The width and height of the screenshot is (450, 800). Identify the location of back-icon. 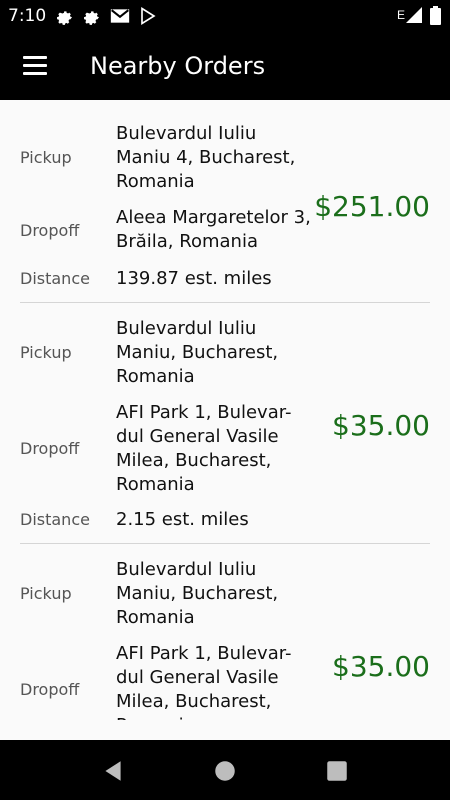
(113, 771).